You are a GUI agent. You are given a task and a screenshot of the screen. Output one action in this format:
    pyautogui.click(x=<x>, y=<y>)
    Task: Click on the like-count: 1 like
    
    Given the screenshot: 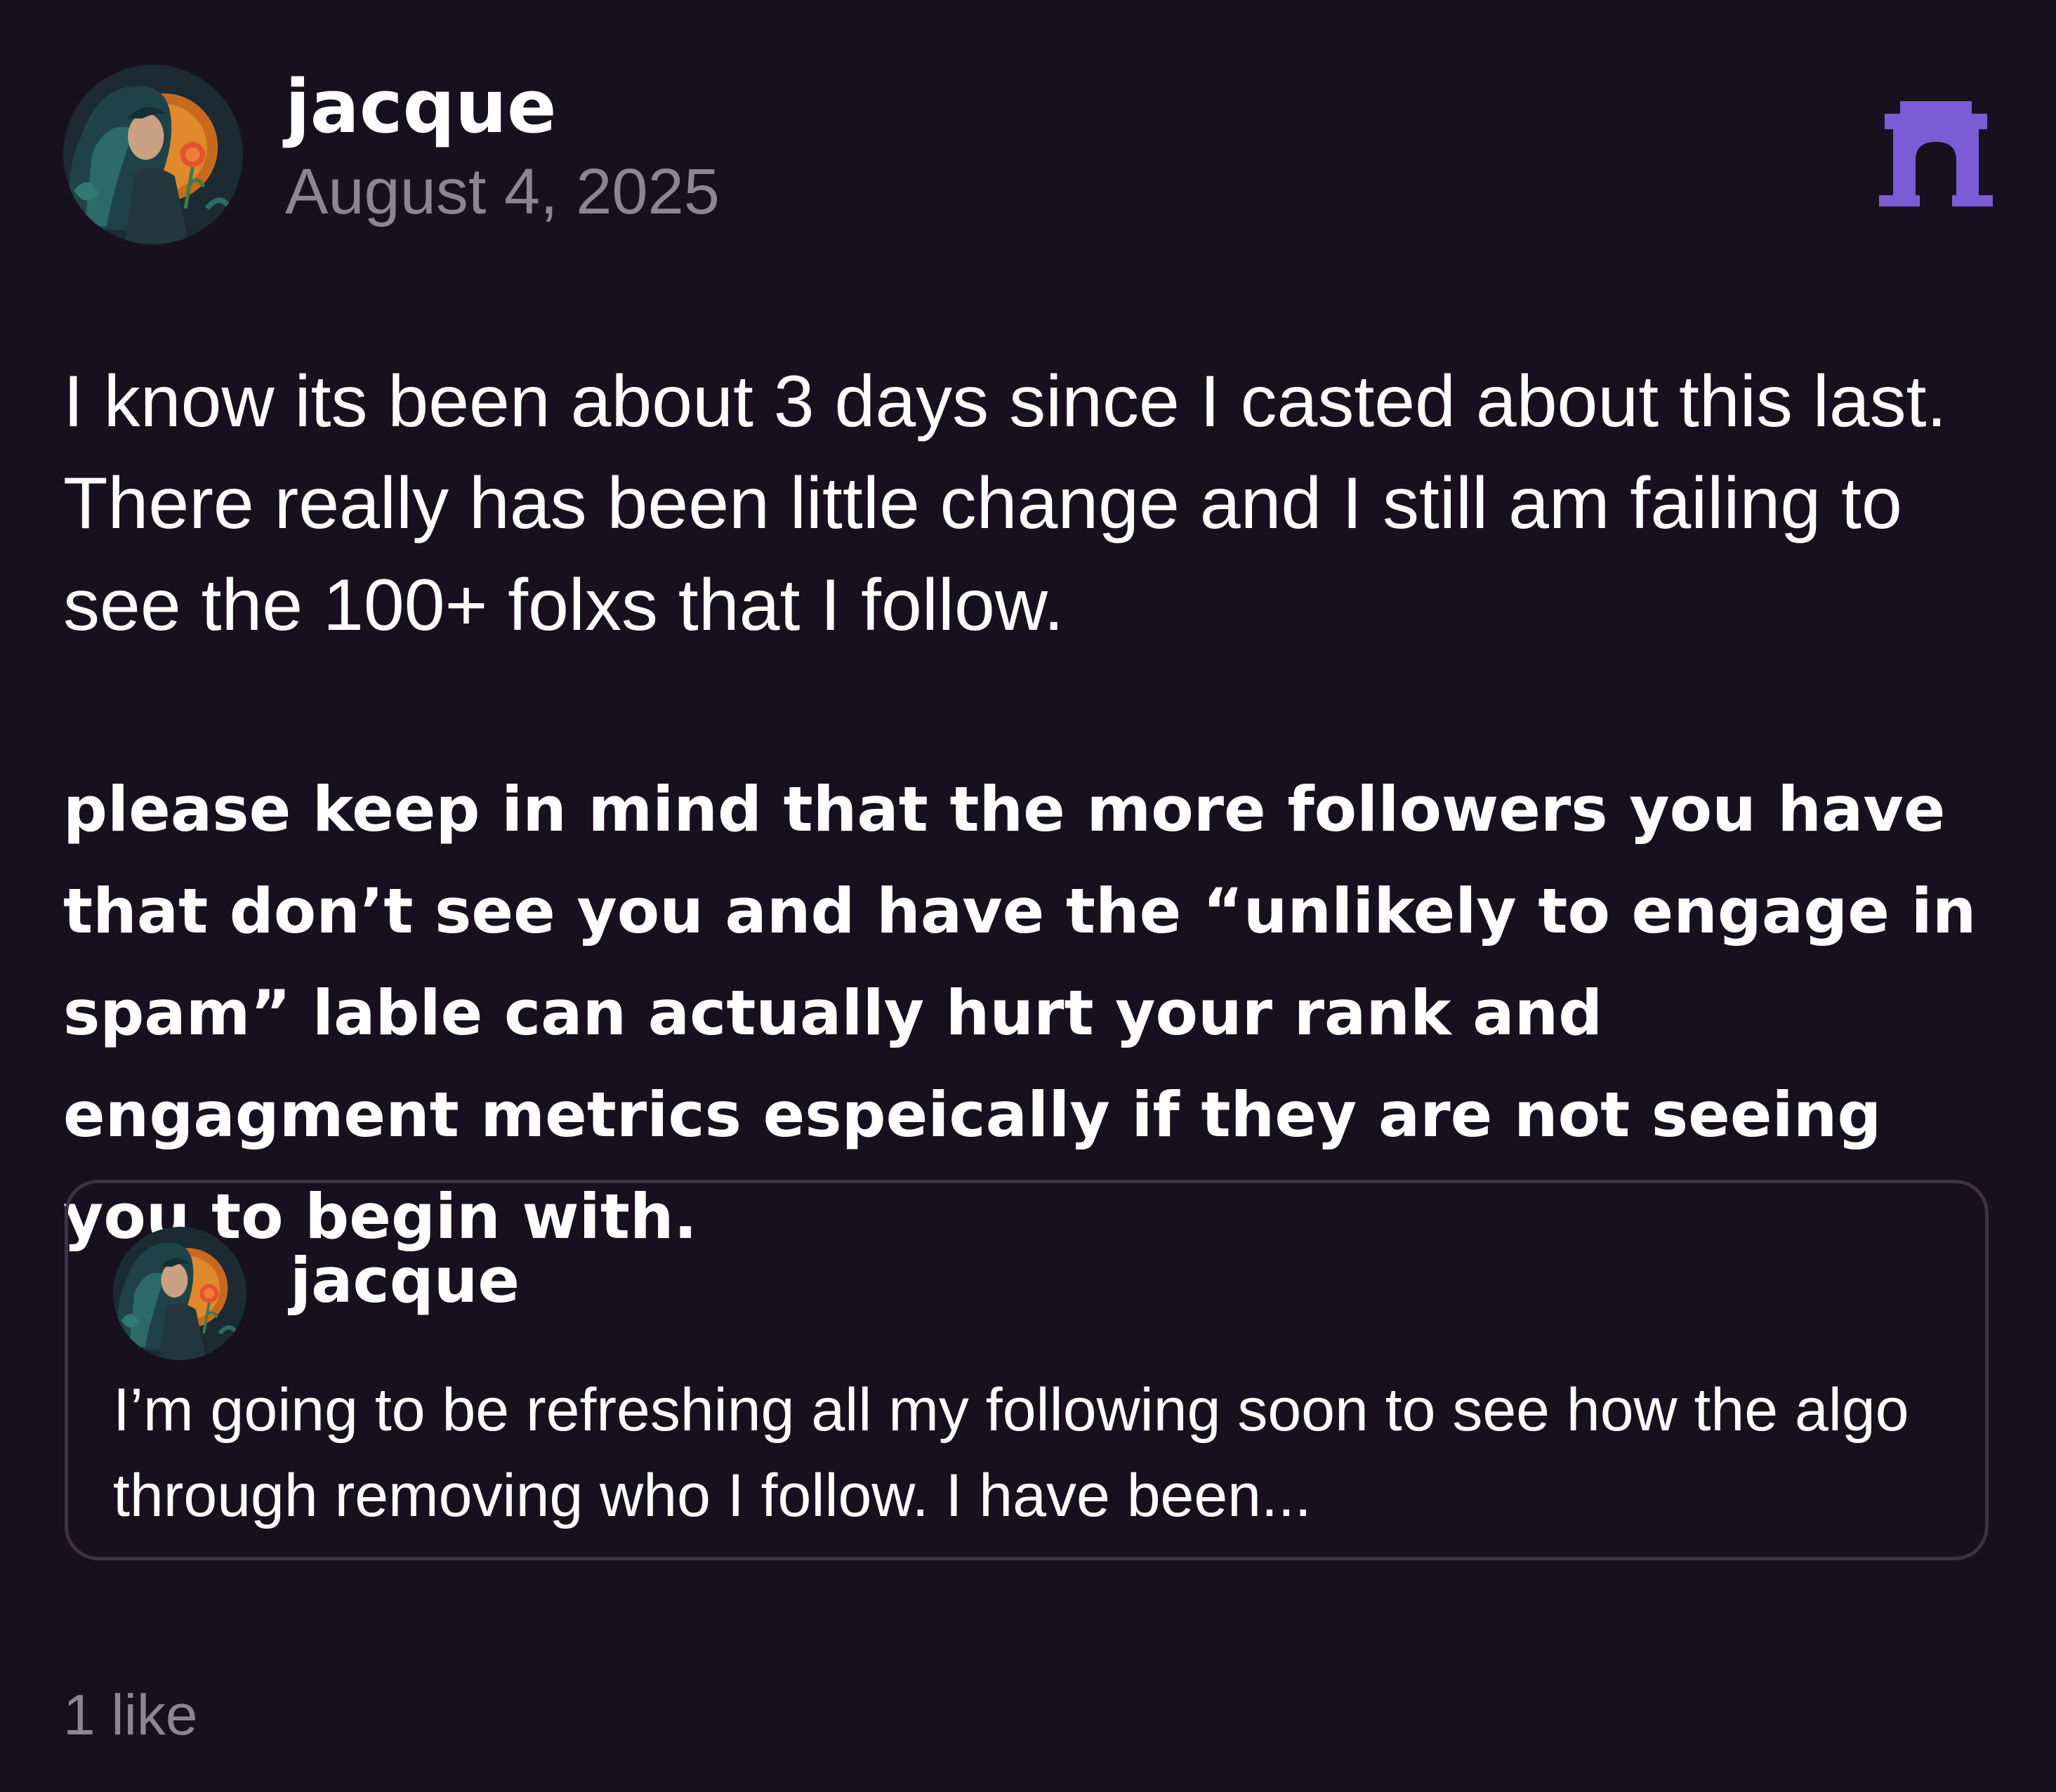 What is the action you would take?
    pyautogui.click(x=130, y=1715)
    